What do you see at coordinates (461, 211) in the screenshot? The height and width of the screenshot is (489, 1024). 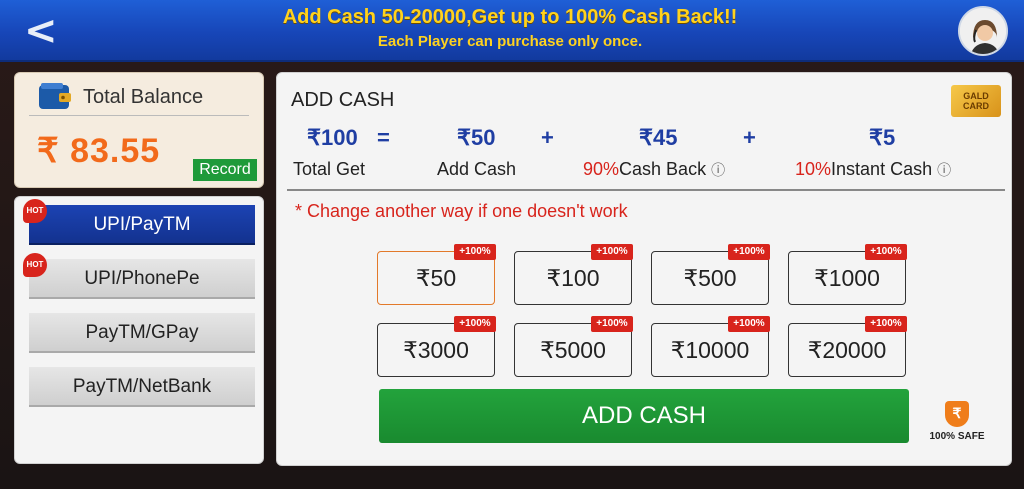 I see `change-method-note: * Change another way if one doesn't work` at bounding box center [461, 211].